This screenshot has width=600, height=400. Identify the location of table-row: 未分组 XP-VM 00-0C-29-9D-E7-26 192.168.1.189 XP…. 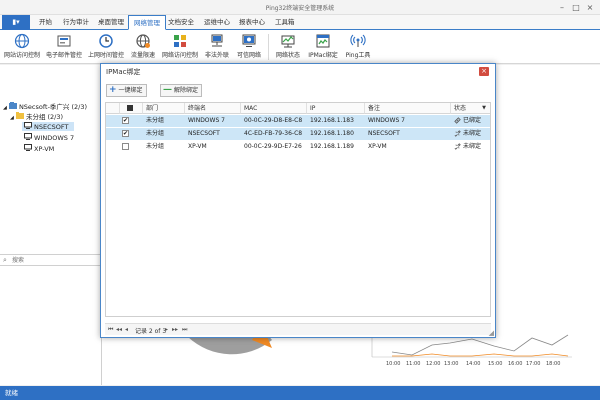
(298, 147).